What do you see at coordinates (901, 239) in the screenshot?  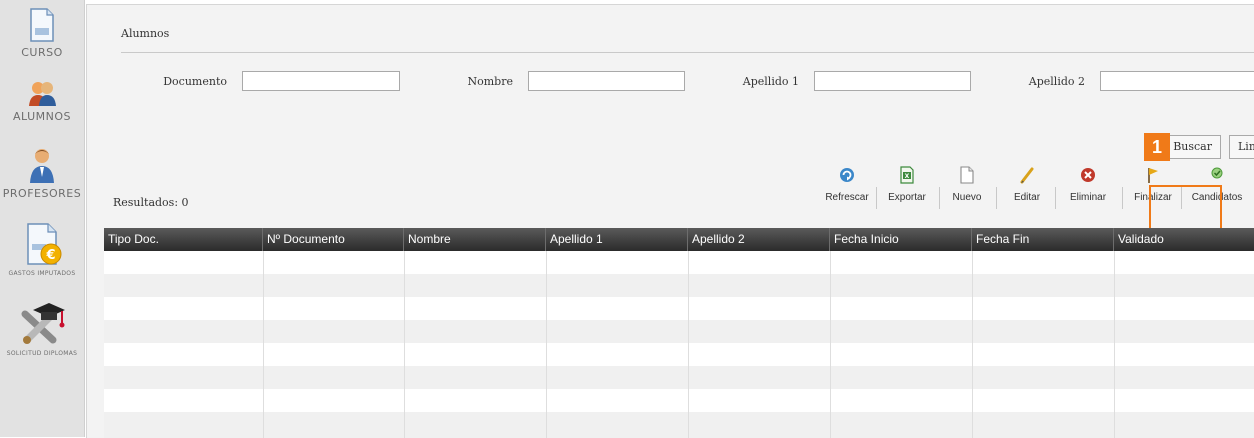 I see `column-header: Fecha Inicio` at bounding box center [901, 239].